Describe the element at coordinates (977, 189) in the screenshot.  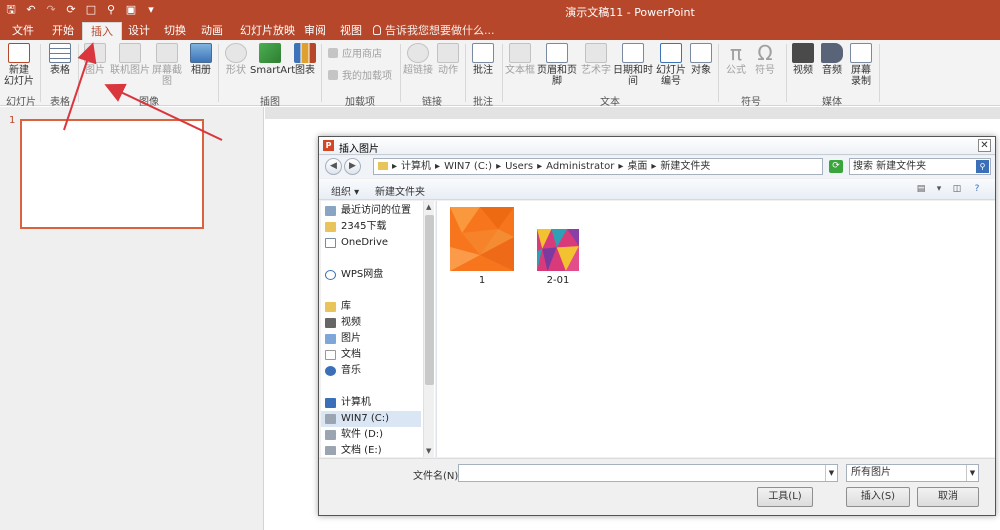
I see `help-icon: ?` at that location.